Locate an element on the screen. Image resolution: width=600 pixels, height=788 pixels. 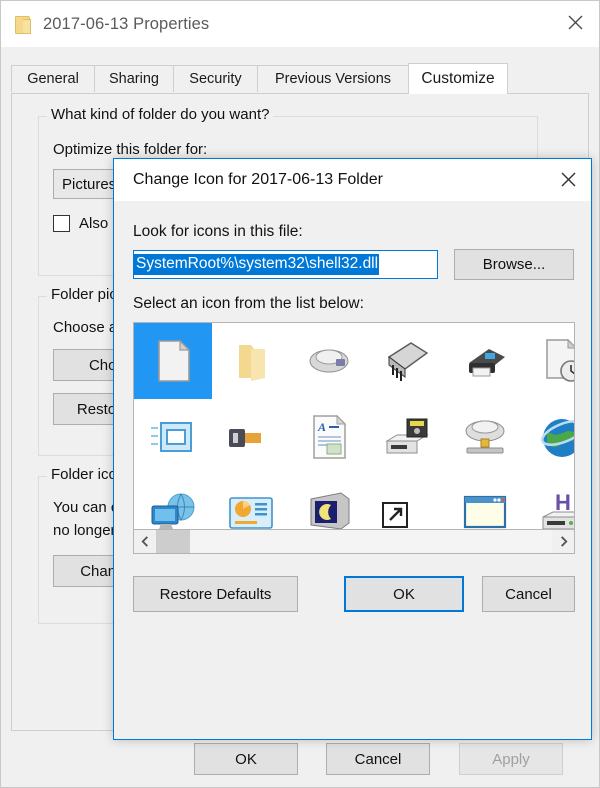
chevron-right-icon is located at coordinates (563, 541).